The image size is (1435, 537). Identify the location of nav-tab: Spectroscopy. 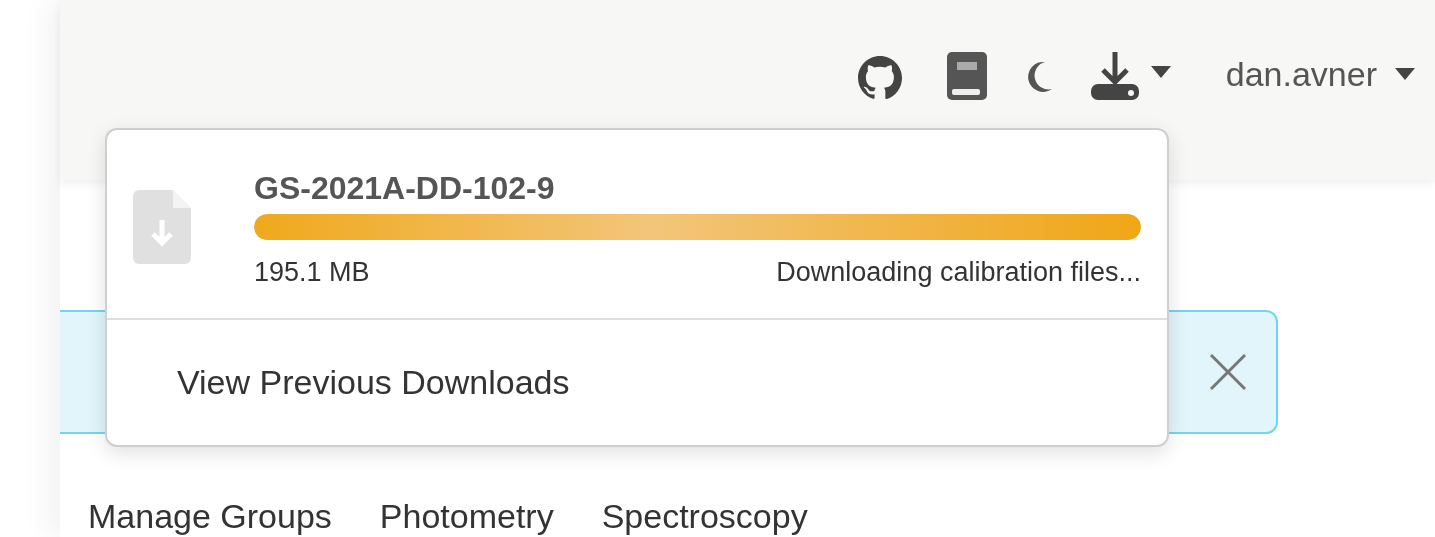
(704, 516).